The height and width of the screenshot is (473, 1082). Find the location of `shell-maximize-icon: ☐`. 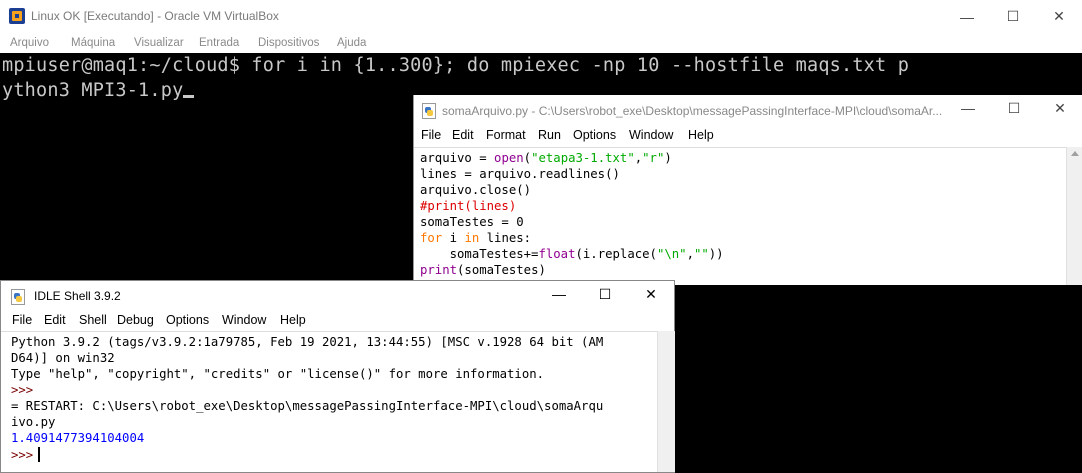

shell-maximize-icon: ☐ is located at coordinates (605, 294).